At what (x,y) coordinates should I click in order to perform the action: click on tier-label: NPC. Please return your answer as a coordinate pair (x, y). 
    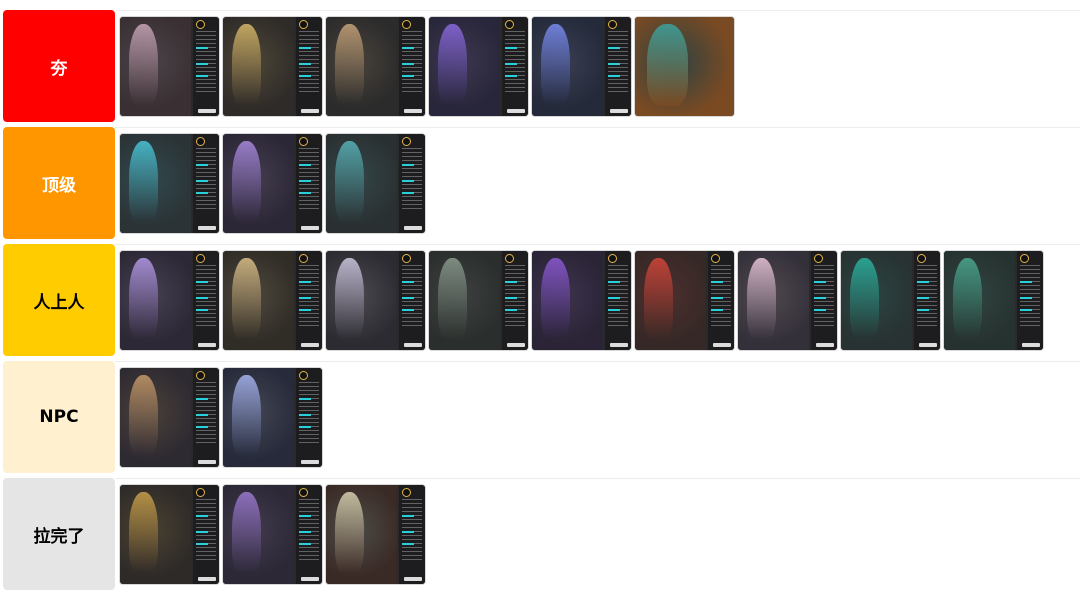
    Looking at the image, I should click on (59, 417).